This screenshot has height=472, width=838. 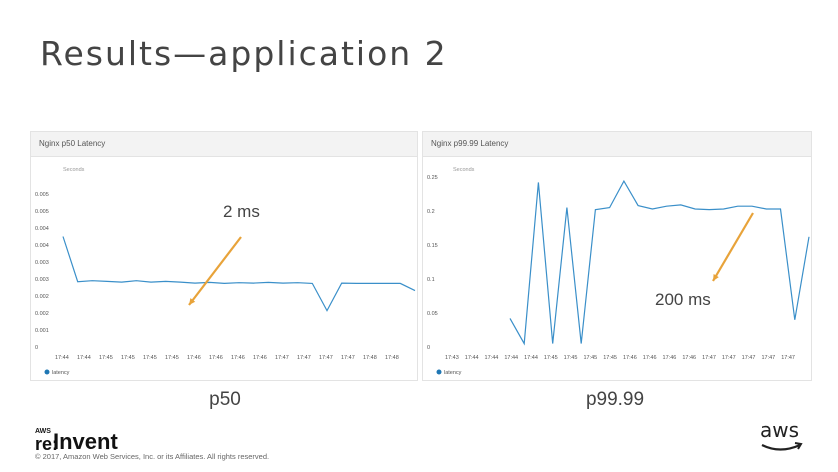 What do you see at coordinates (224, 144) in the screenshot?
I see `panel-title: Nginx p50 Latency` at bounding box center [224, 144].